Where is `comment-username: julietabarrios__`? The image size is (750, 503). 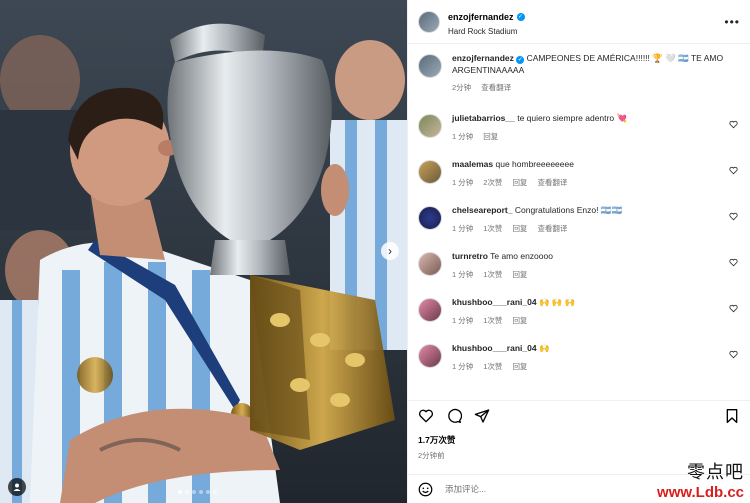
comment-username: julietabarrios__ is located at coordinates (483, 118).